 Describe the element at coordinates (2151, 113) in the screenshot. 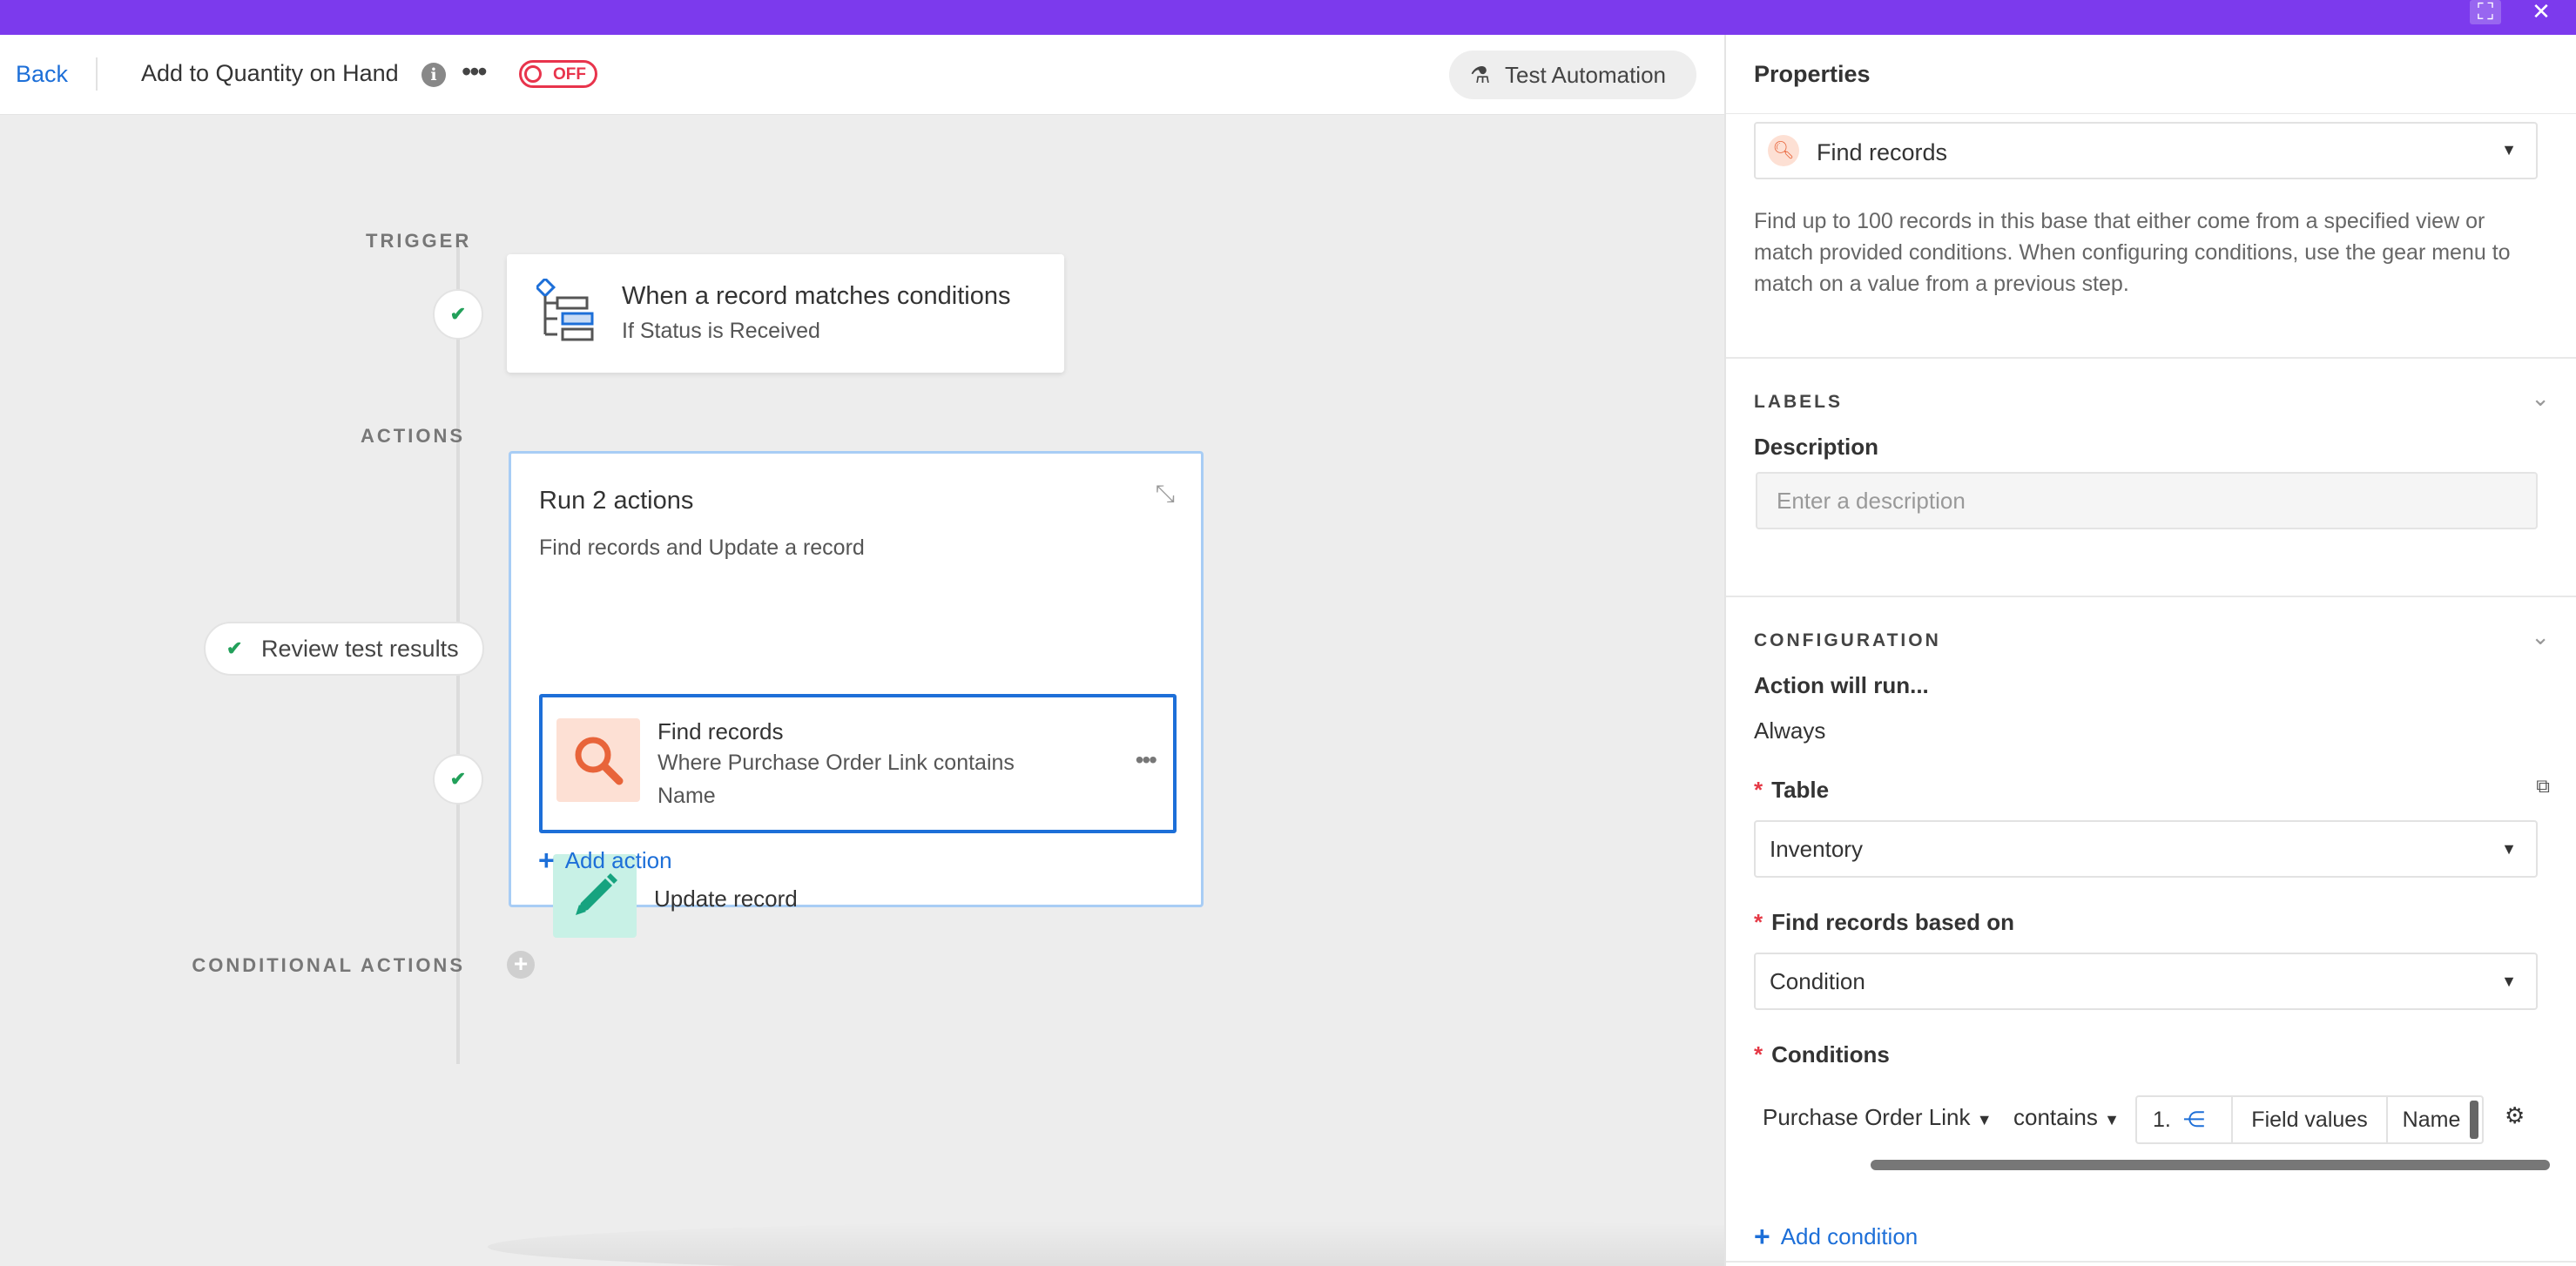

I see `panel-header-divider` at that location.